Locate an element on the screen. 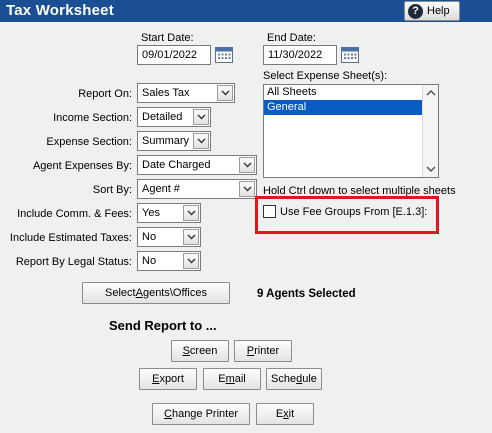  include-est-taxes-label: Include Estimated Taxes: is located at coordinates (70, 238).